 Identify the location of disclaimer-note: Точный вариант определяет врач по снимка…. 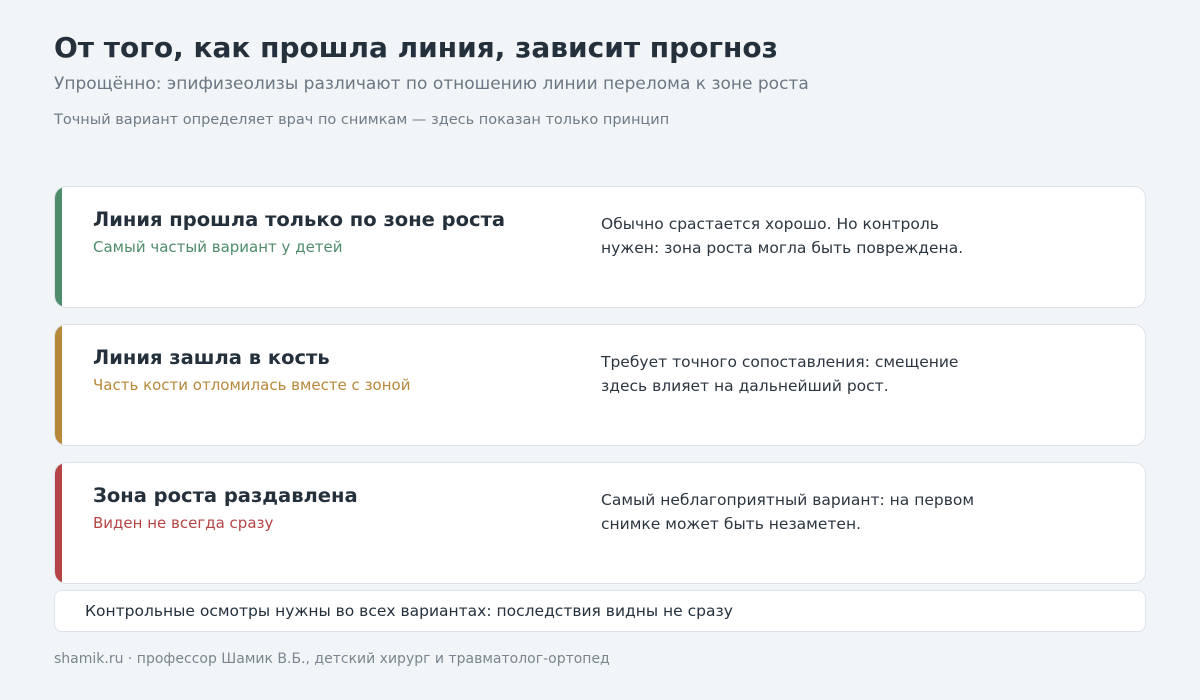
(362, 120).